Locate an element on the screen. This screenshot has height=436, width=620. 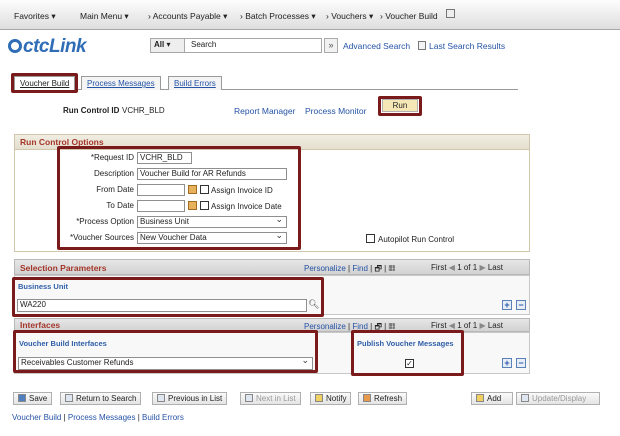
next-icon is located at coordinates (249, 398).